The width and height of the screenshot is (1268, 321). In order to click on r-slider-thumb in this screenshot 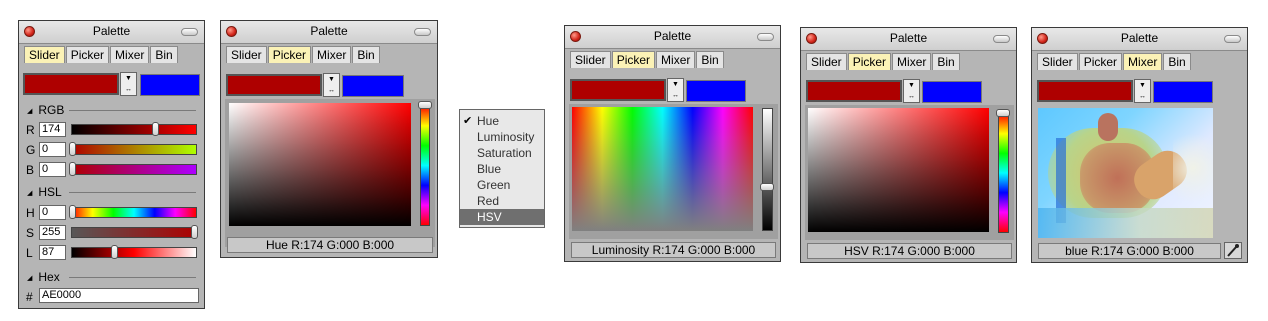, I will do `click(155, 129)`.